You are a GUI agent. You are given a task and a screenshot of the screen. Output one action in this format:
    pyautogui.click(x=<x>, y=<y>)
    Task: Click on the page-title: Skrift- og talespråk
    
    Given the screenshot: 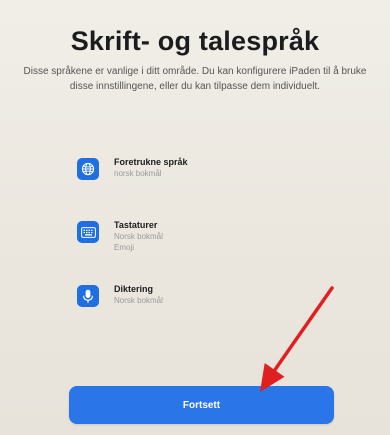 What is the action you would take?
    pyautogui.click(x=195, y=41)
    